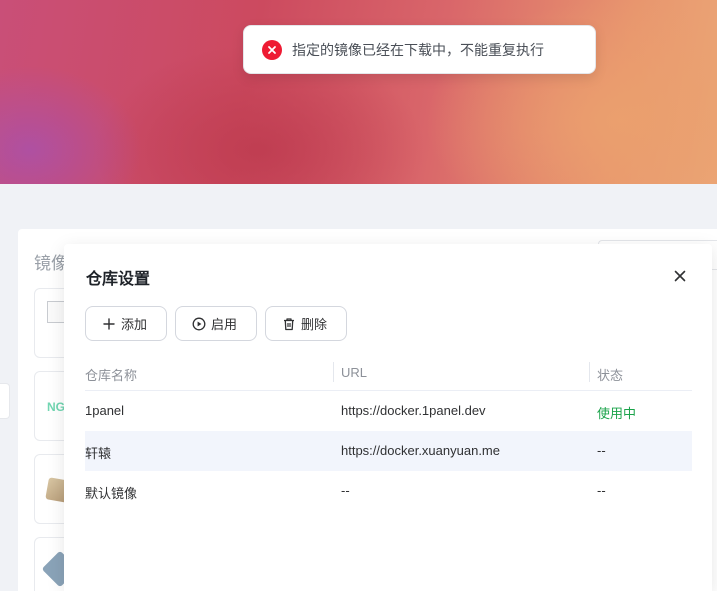  Describe the element at coordinates (314, 324) in the screenshot. I see `delete-button-label: 删除` at that location.